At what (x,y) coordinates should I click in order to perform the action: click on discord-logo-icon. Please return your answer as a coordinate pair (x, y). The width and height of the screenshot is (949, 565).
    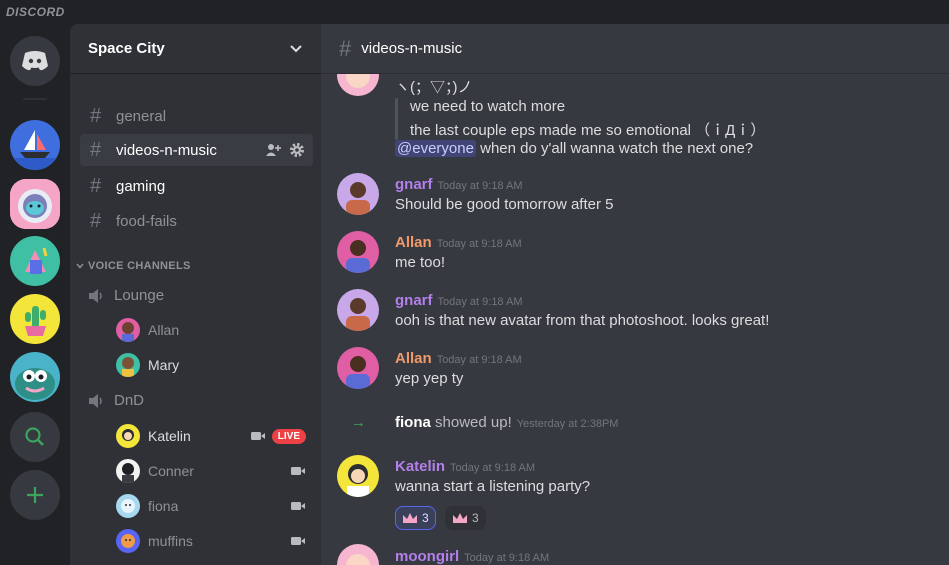
    Looking at the image, I should click on (35, 61).